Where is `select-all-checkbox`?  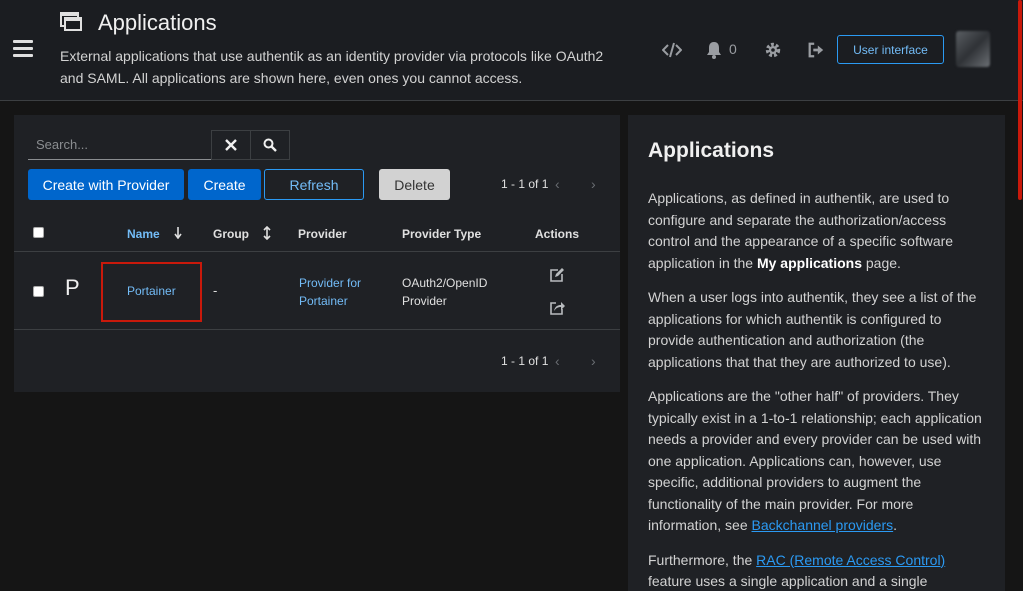 select-all-checkbox is located at coordinates (38, 232).